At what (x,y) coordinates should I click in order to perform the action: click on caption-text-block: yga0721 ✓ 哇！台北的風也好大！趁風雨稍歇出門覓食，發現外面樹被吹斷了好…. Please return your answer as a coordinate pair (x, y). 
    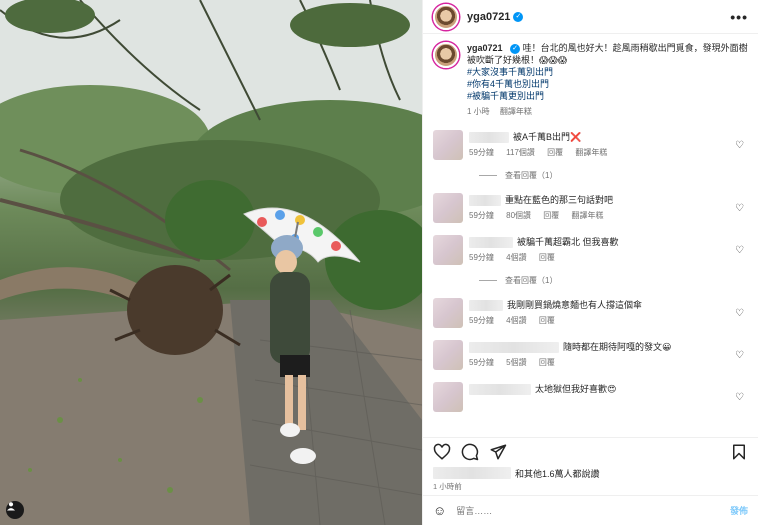
    Looking at the image, I should click on (607, 80).